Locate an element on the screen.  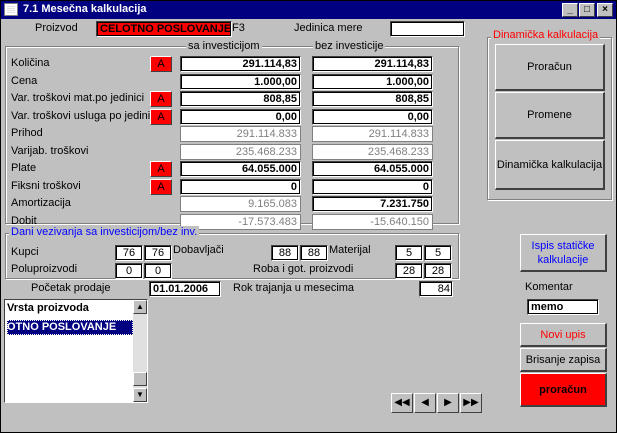
maximize-button: □ is located at coordinates (587, 10).